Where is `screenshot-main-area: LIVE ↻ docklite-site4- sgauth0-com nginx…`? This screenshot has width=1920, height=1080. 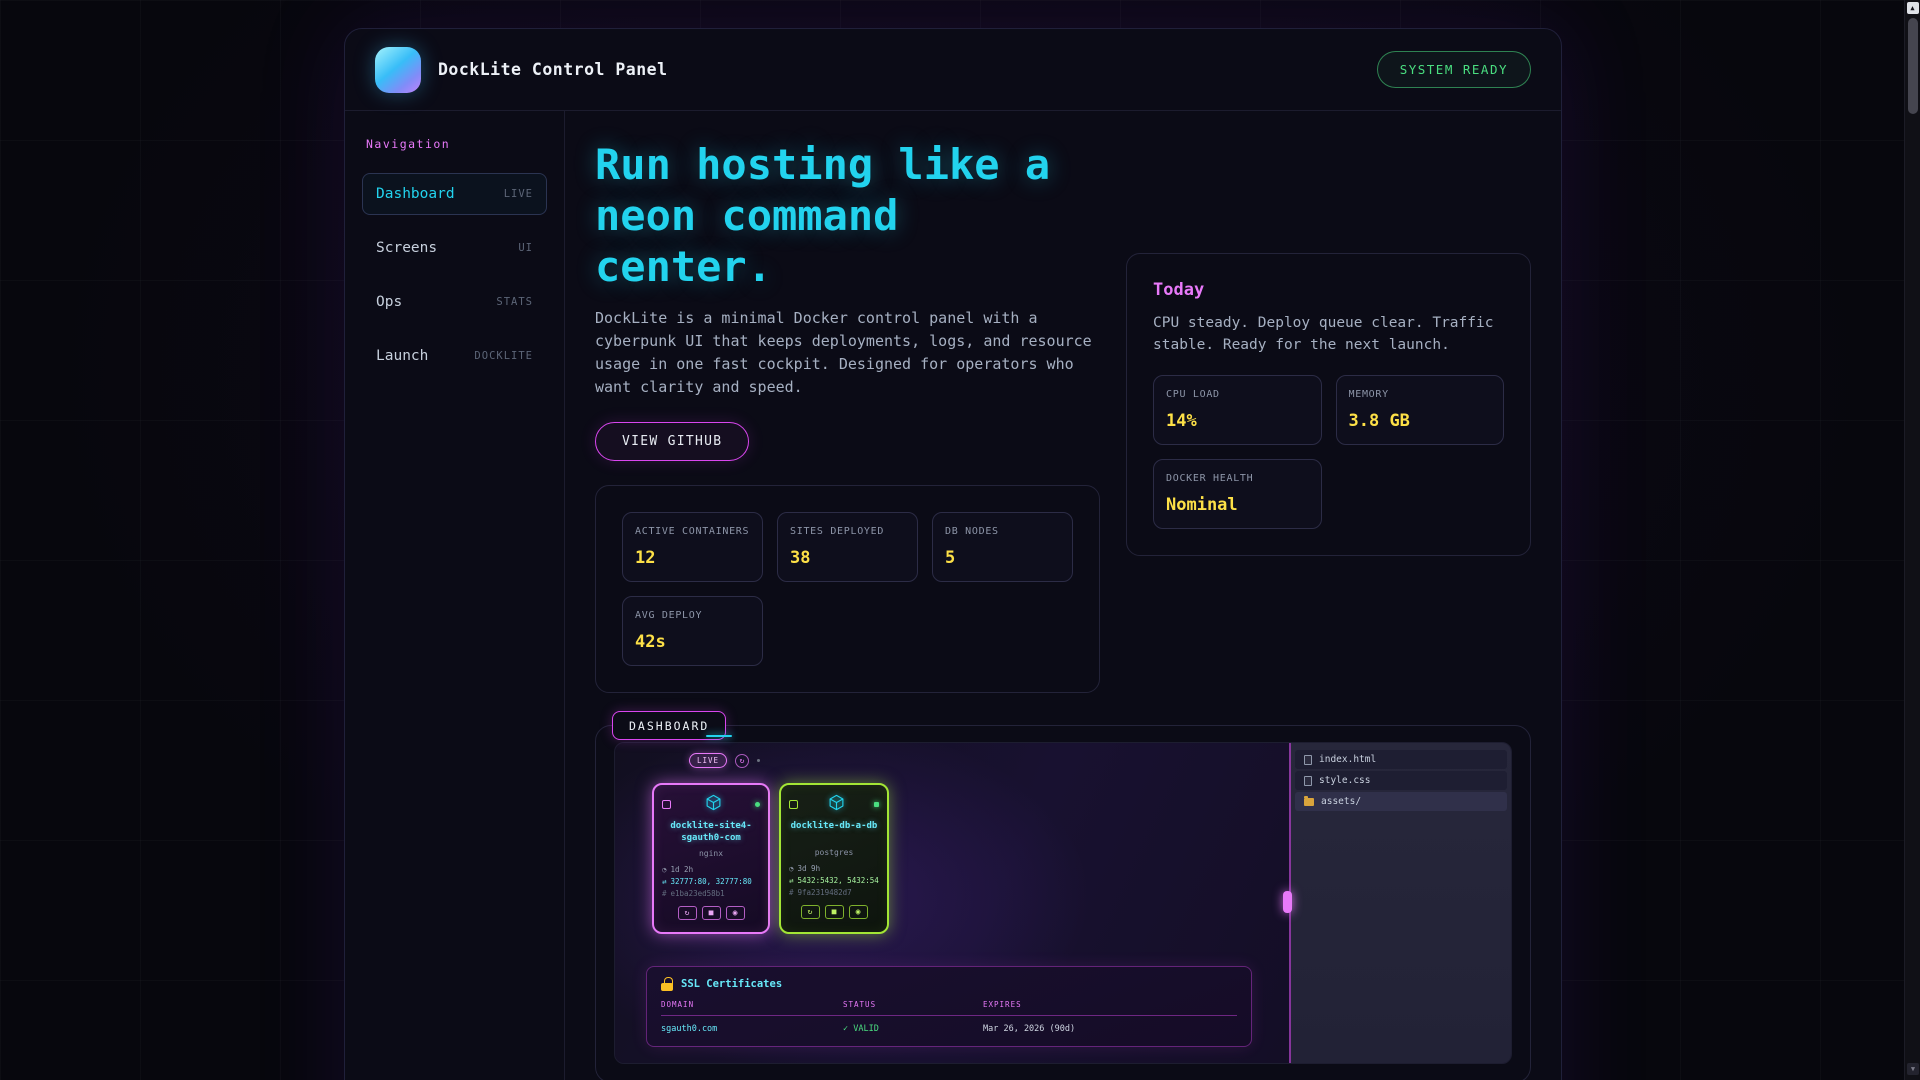
screenshot-main-area: LIVE ↻ docklite-site4- sgauth0-com nginx… is located at coordinates (952, 903).